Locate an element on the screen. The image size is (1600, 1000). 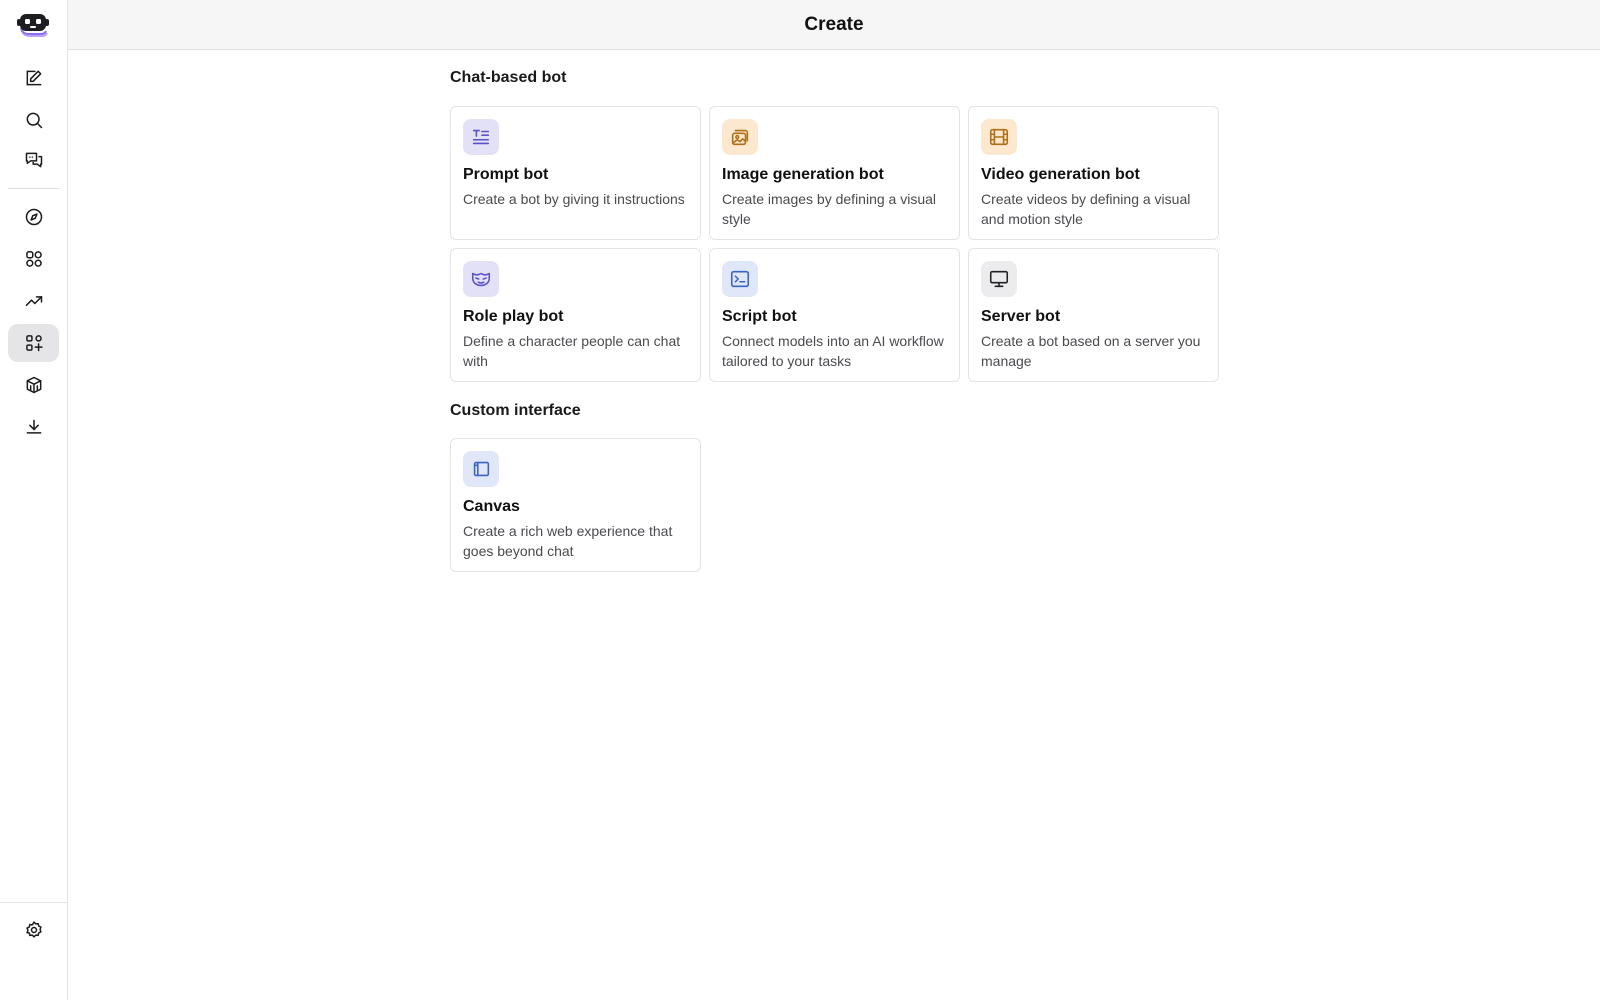
nav-chats-button is located at coordinates (33, 160).